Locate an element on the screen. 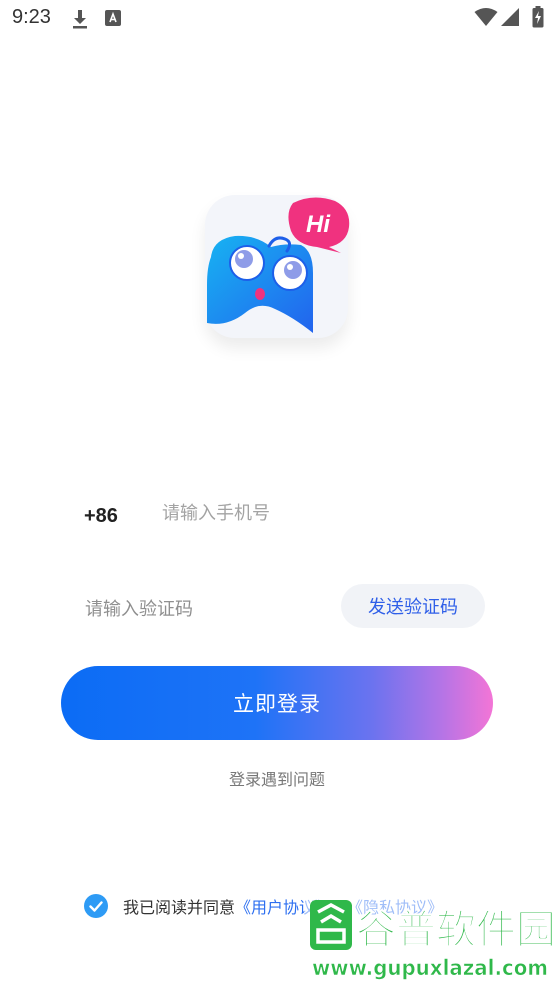  watermark-url: www.gupuxlazal.com is located at coordinates (430, 968).